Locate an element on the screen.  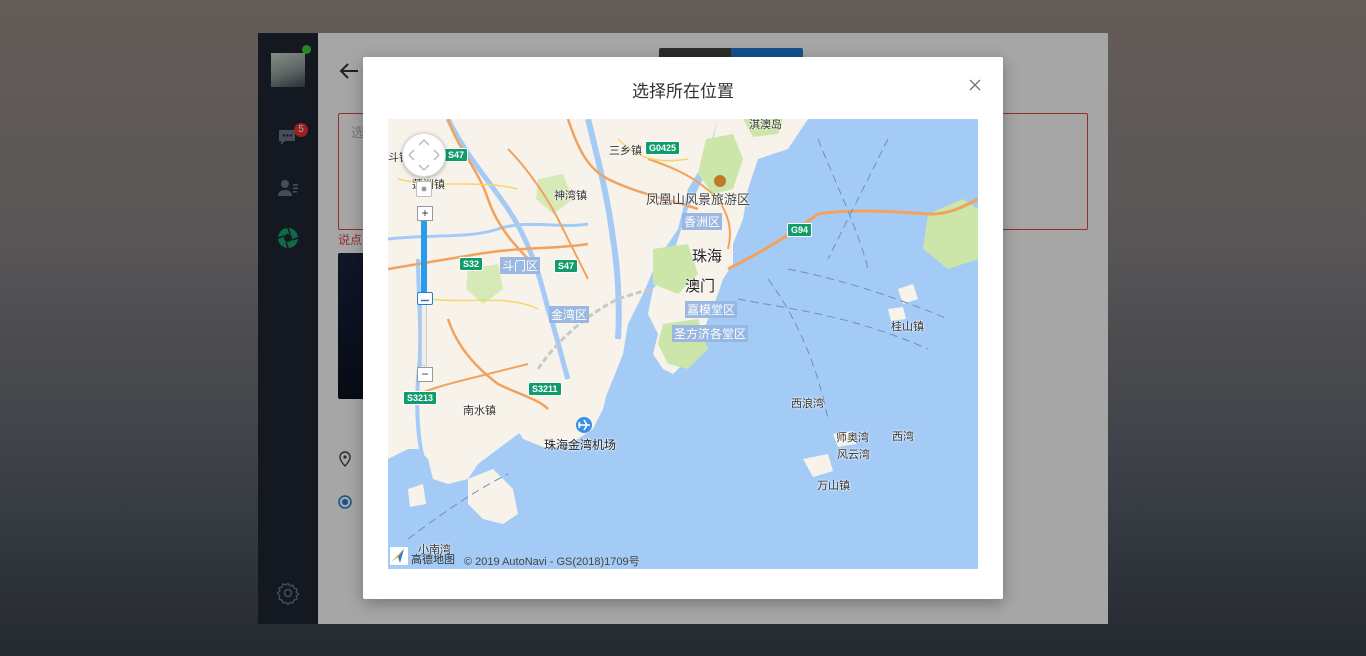
close-icon is located at coordinates (975, 85).